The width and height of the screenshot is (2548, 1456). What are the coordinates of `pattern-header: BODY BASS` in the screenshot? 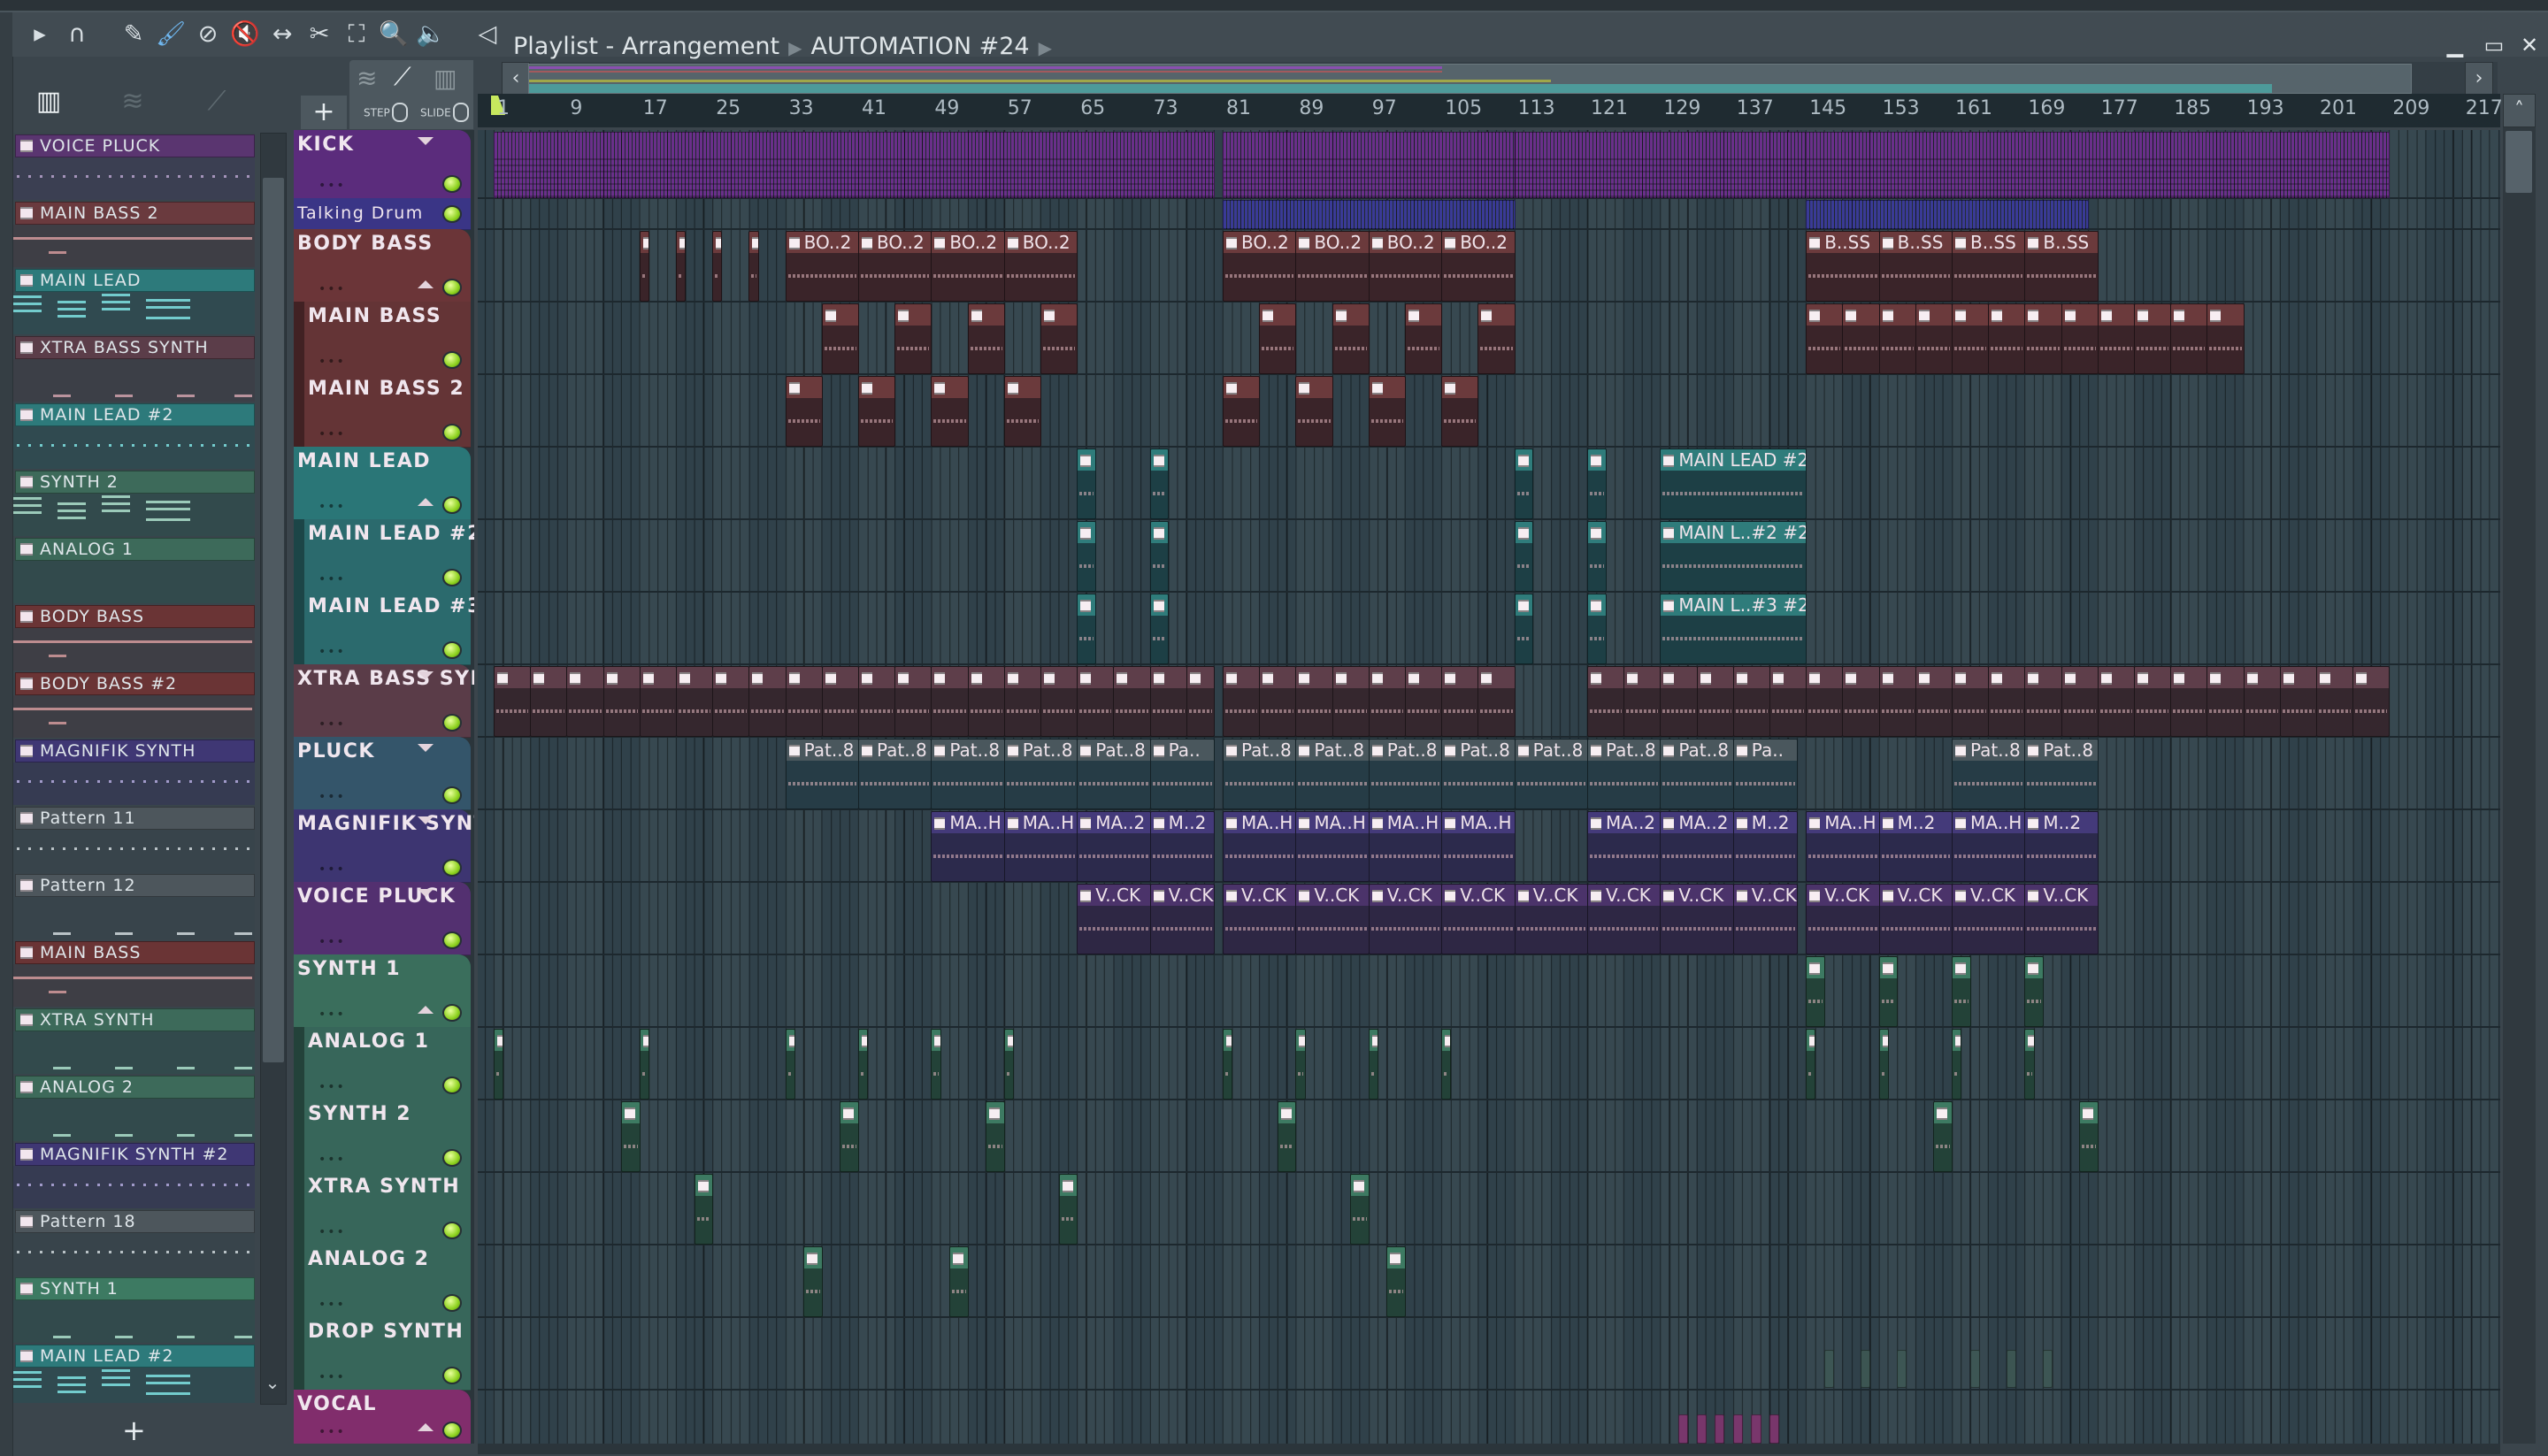 It's located at (135, 616).